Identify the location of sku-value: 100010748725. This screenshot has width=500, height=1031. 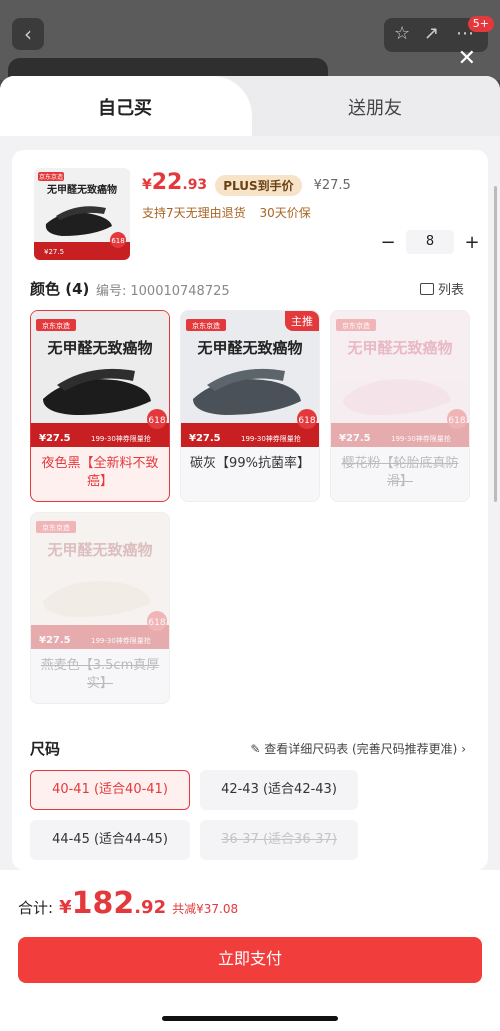
(180, 291).